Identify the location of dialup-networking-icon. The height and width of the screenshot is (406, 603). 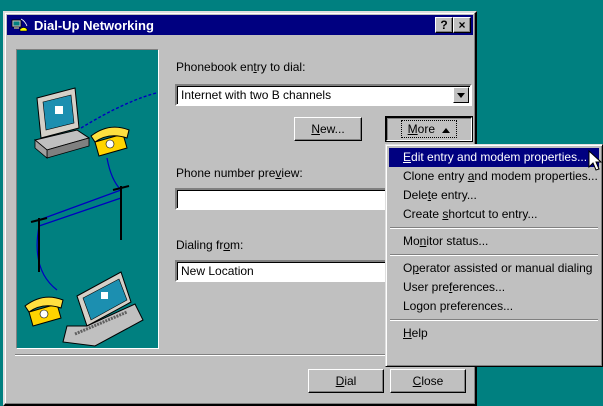
(20, 25).